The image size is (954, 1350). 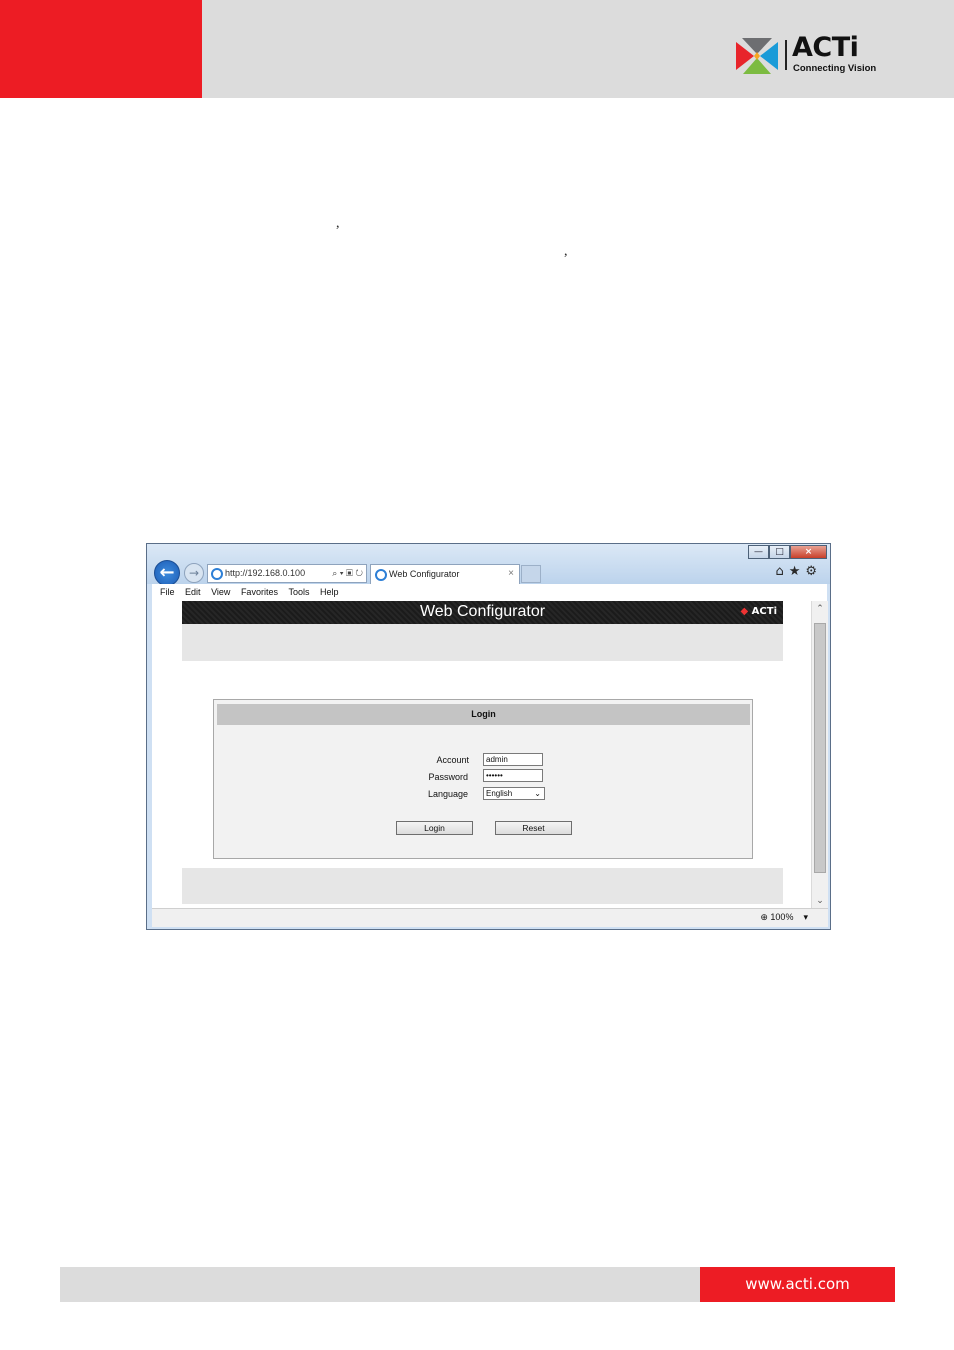 I want to click on arrow-left-icon: ←, so click(x=167, y=572).